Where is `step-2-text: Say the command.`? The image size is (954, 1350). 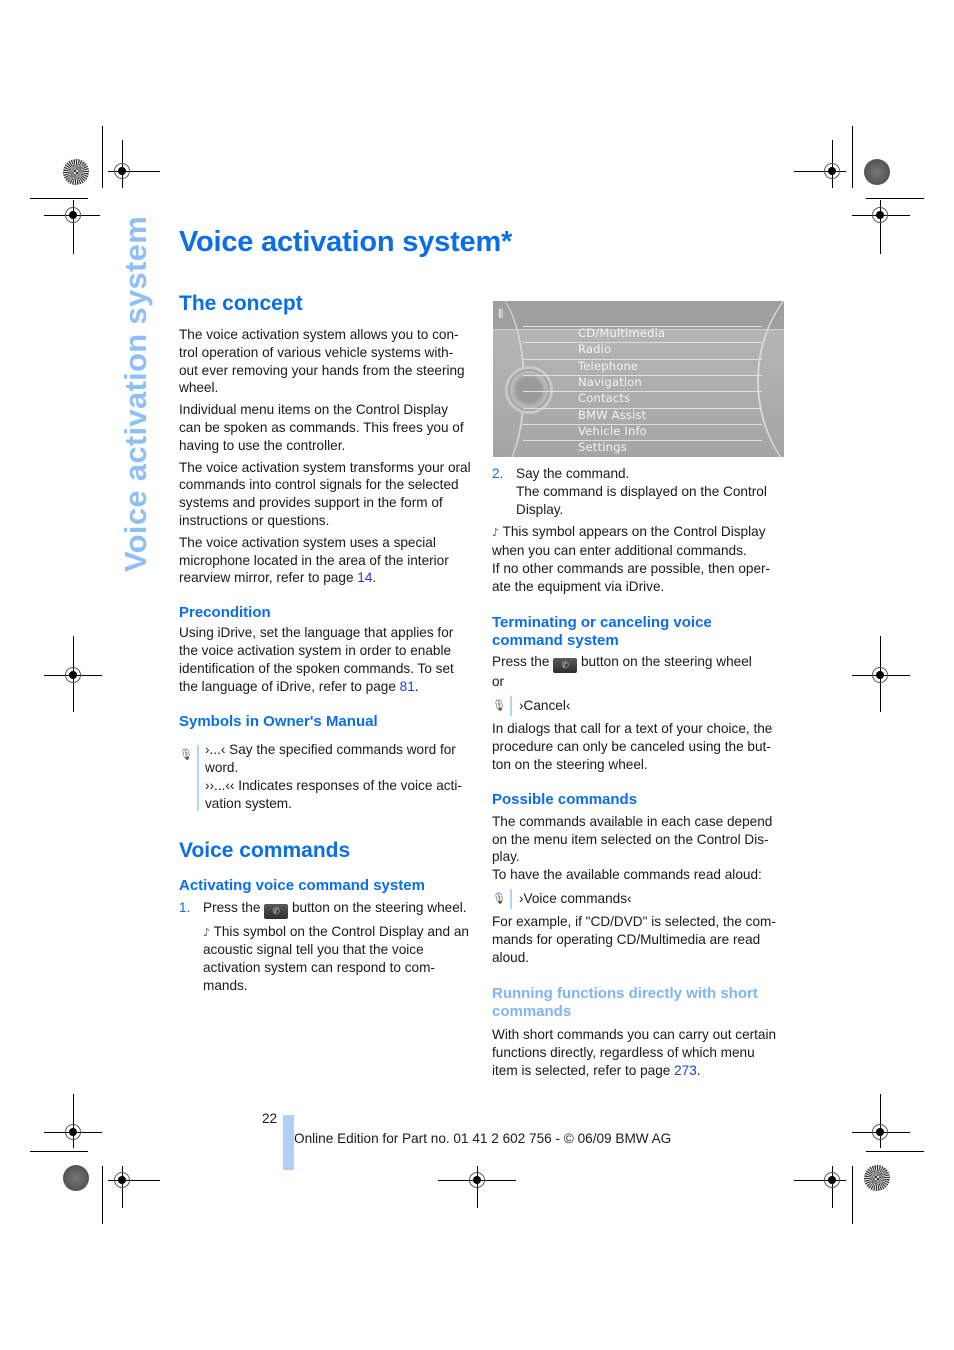
step-2-text: Say the command. is located at coordinates (573, 473).